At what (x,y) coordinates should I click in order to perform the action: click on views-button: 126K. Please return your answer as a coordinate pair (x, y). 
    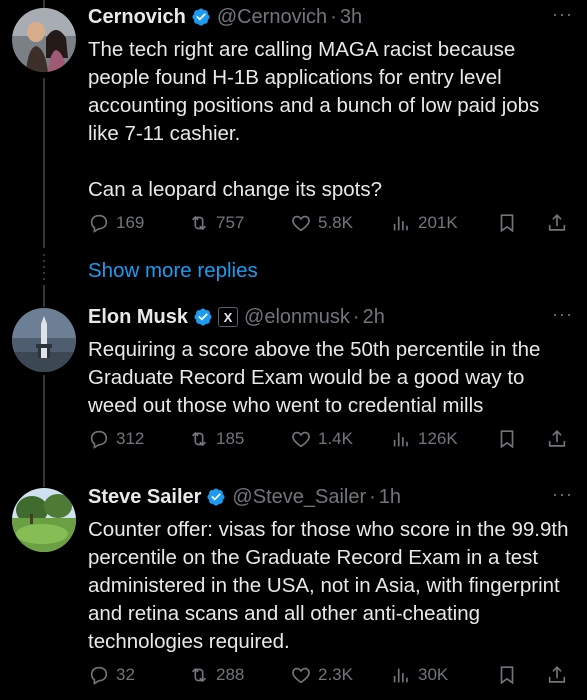
    Looking at the image, I should click on (424, 439).